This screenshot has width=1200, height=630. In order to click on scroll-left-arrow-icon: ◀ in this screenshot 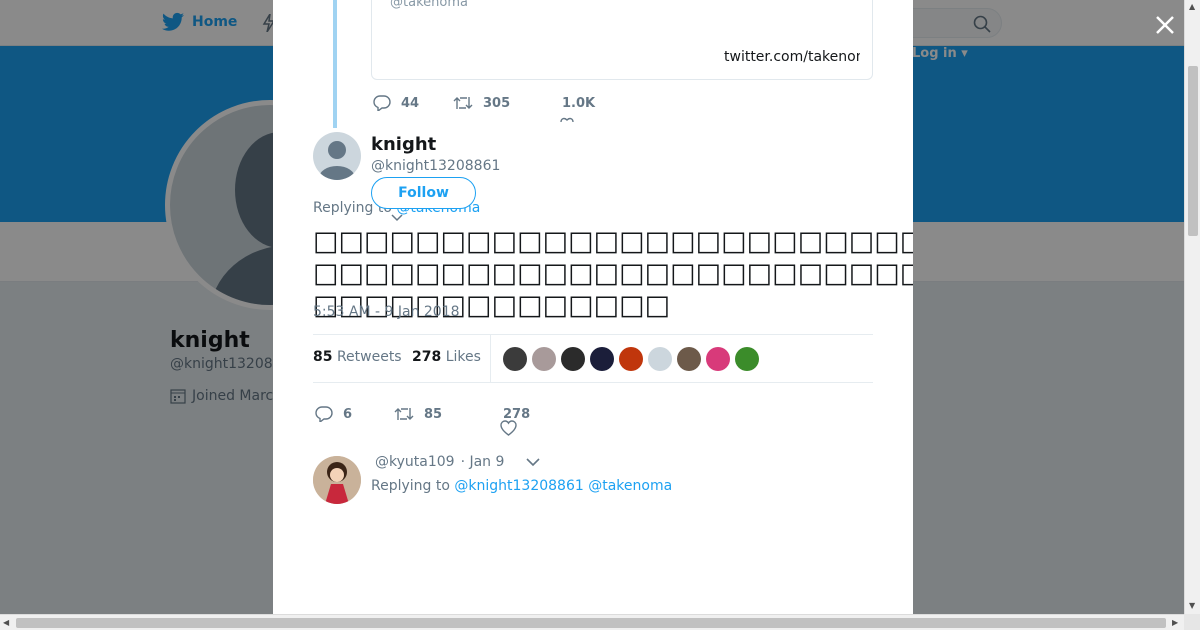, I will do `click(6, 622)`.